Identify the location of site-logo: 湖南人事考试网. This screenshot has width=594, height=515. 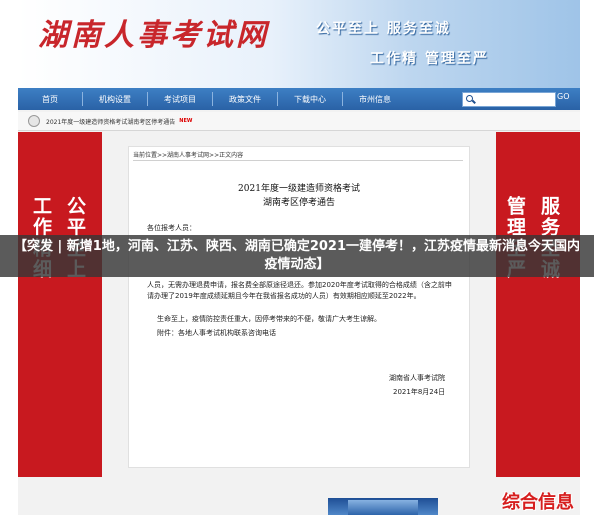
(153, 32).